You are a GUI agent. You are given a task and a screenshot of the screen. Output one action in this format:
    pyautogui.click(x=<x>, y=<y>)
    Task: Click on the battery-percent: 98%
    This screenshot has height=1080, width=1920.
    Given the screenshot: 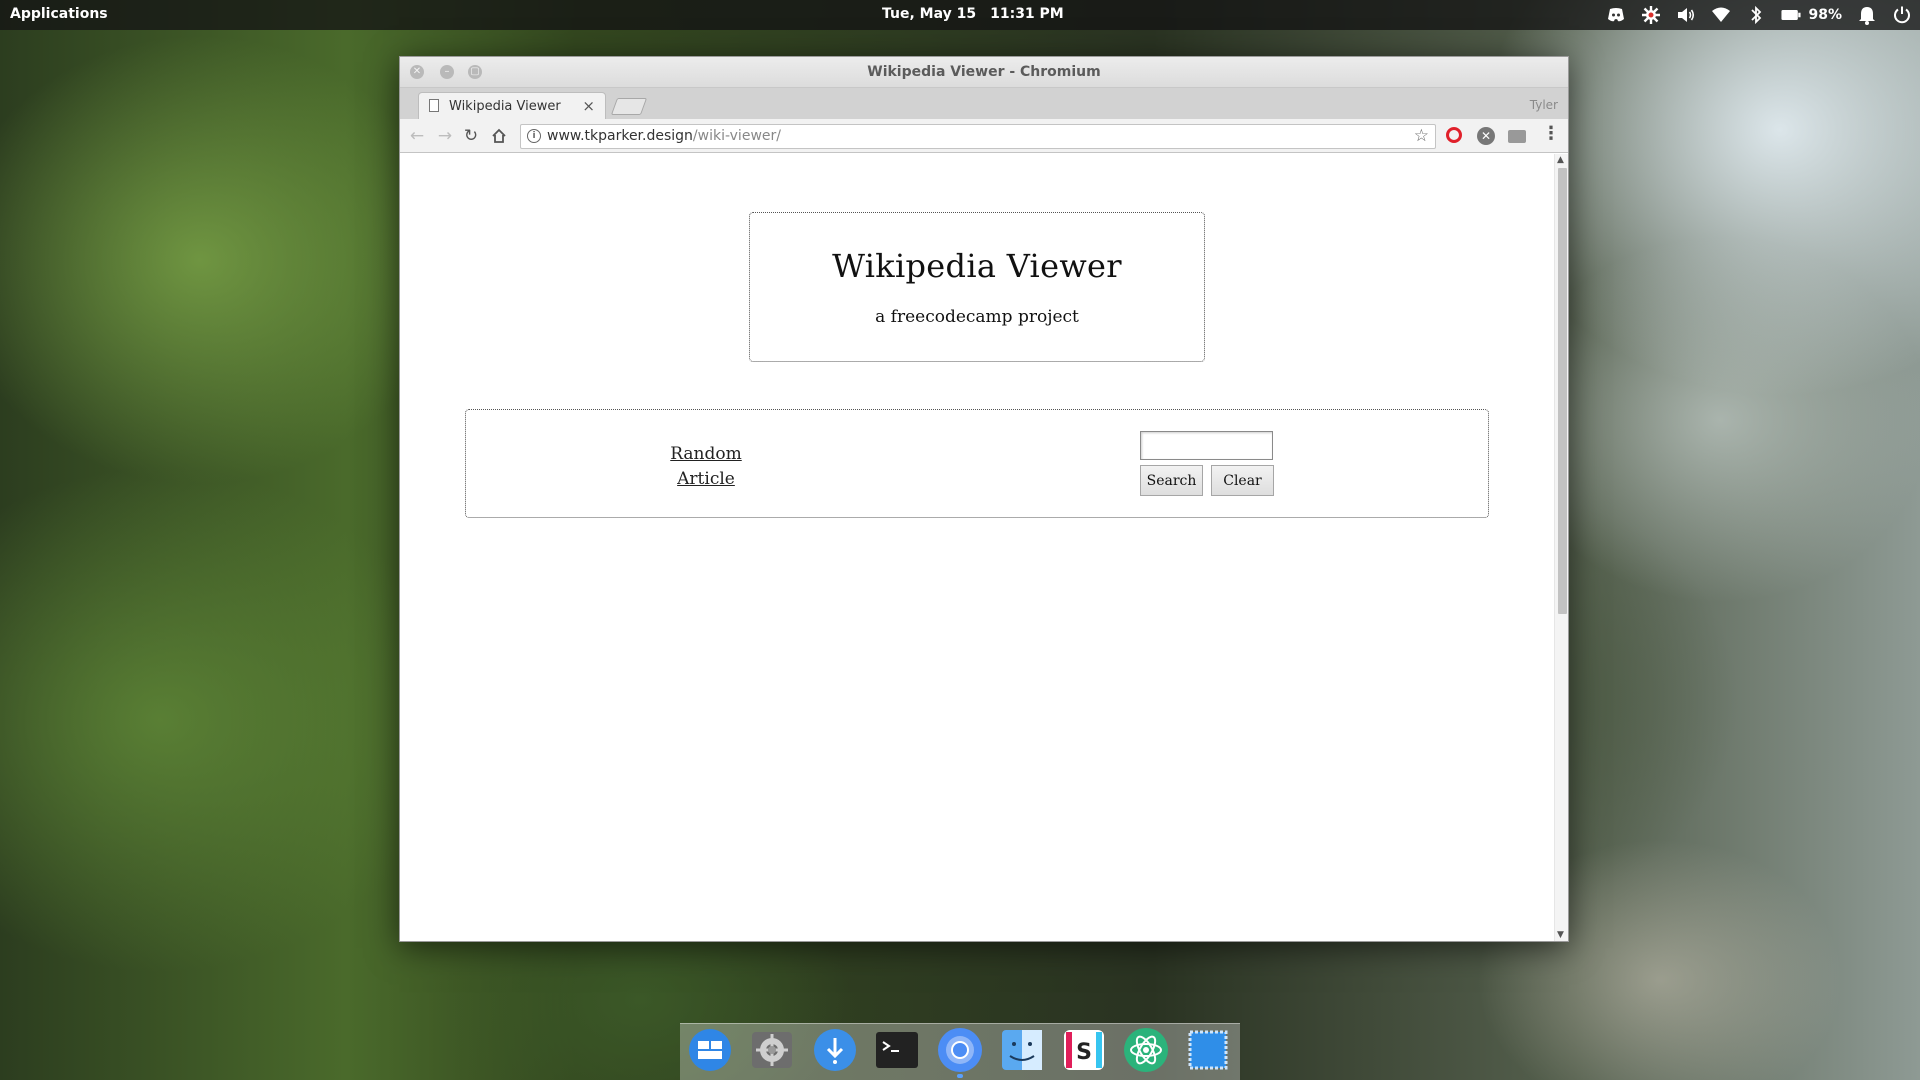 What is the action you would take?
    pyautogui.click(x=1825, y=15)
    